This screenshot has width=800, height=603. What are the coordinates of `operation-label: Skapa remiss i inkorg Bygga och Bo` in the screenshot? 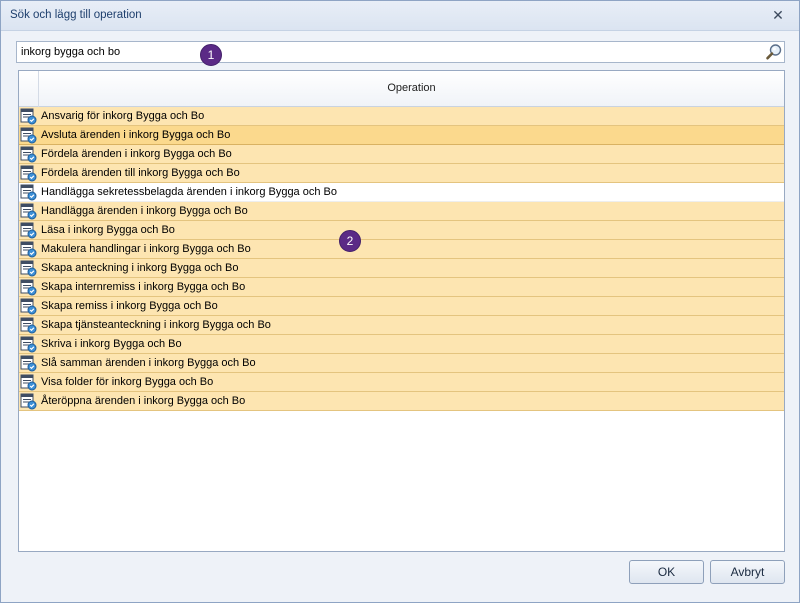 It's located at (129, 306).